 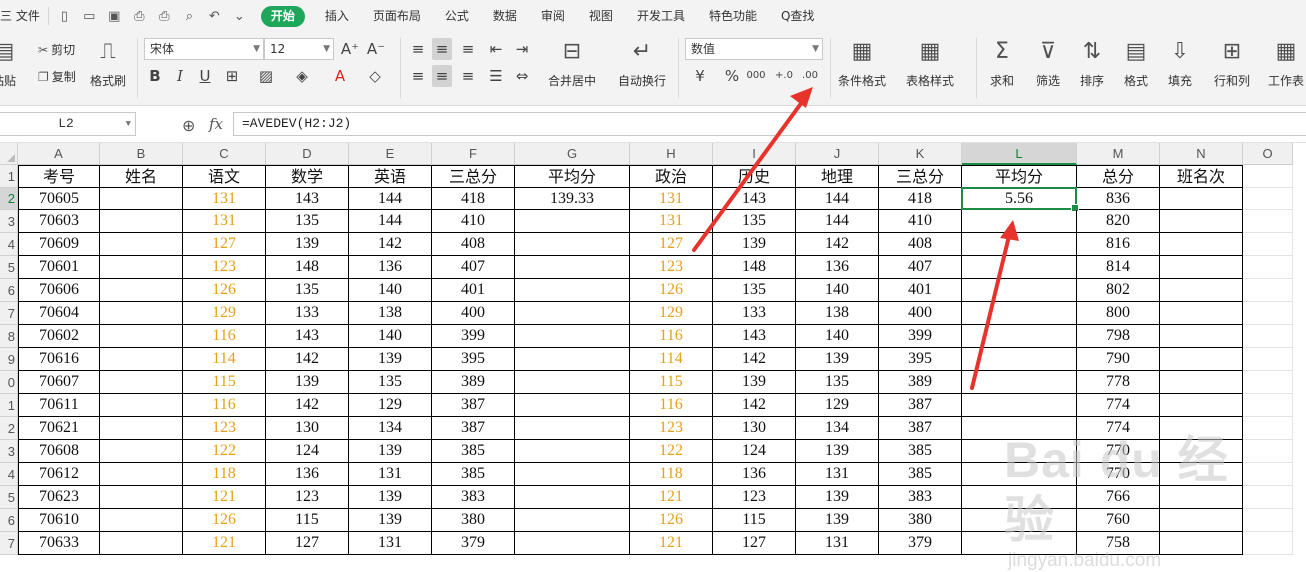 What do you see at coordinates (756, 76) in the screenshot?
I see `thousands-button: 000` at bounding box center [756, 76].